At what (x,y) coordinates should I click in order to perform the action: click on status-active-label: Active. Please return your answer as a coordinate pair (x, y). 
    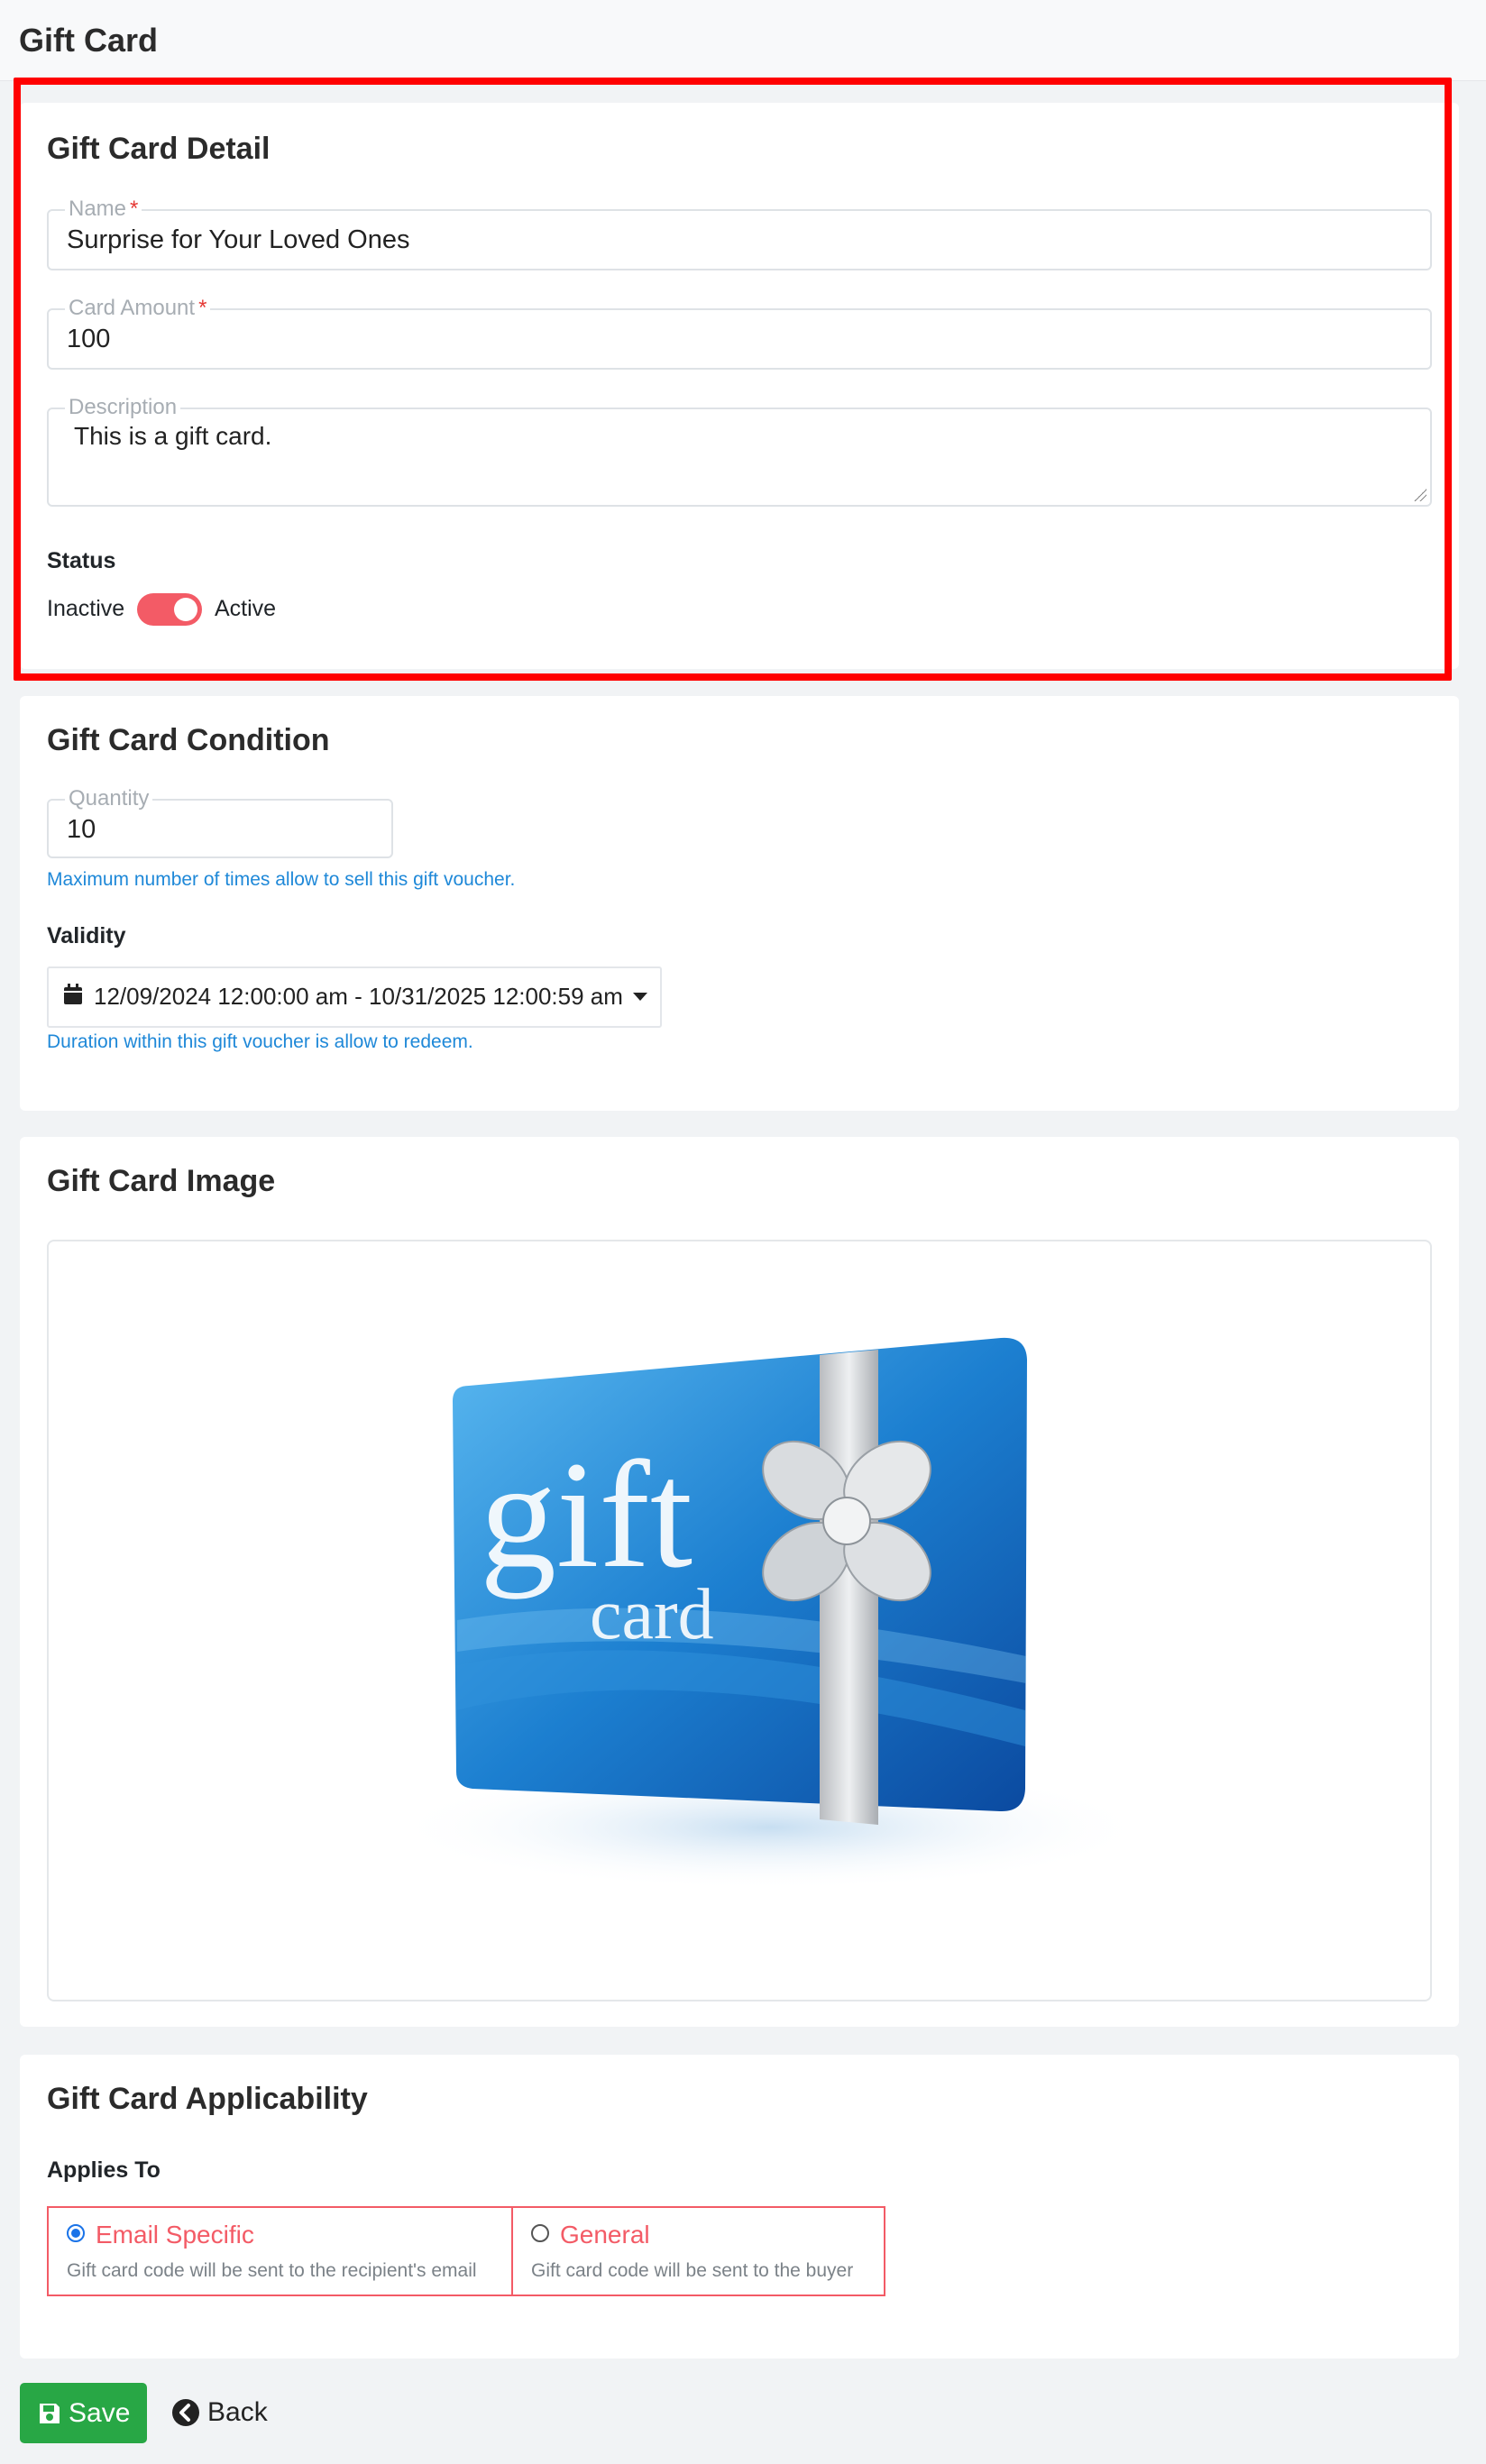
    Looking at the image, I should click on (246, 608).